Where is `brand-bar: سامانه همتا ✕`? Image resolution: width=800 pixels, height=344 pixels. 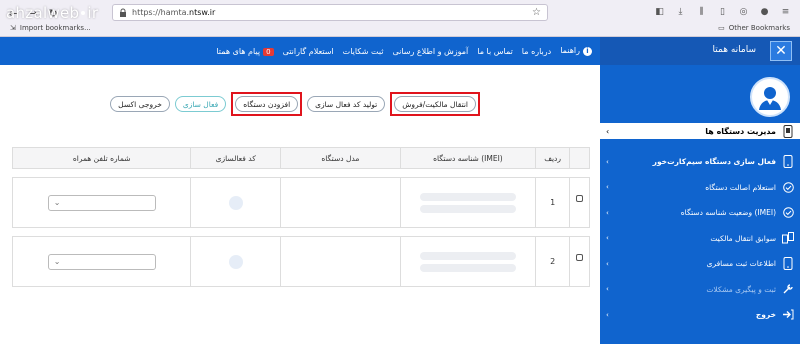
brand-bar: سامانه همتا ✕ is located at coordinates (700, 51).